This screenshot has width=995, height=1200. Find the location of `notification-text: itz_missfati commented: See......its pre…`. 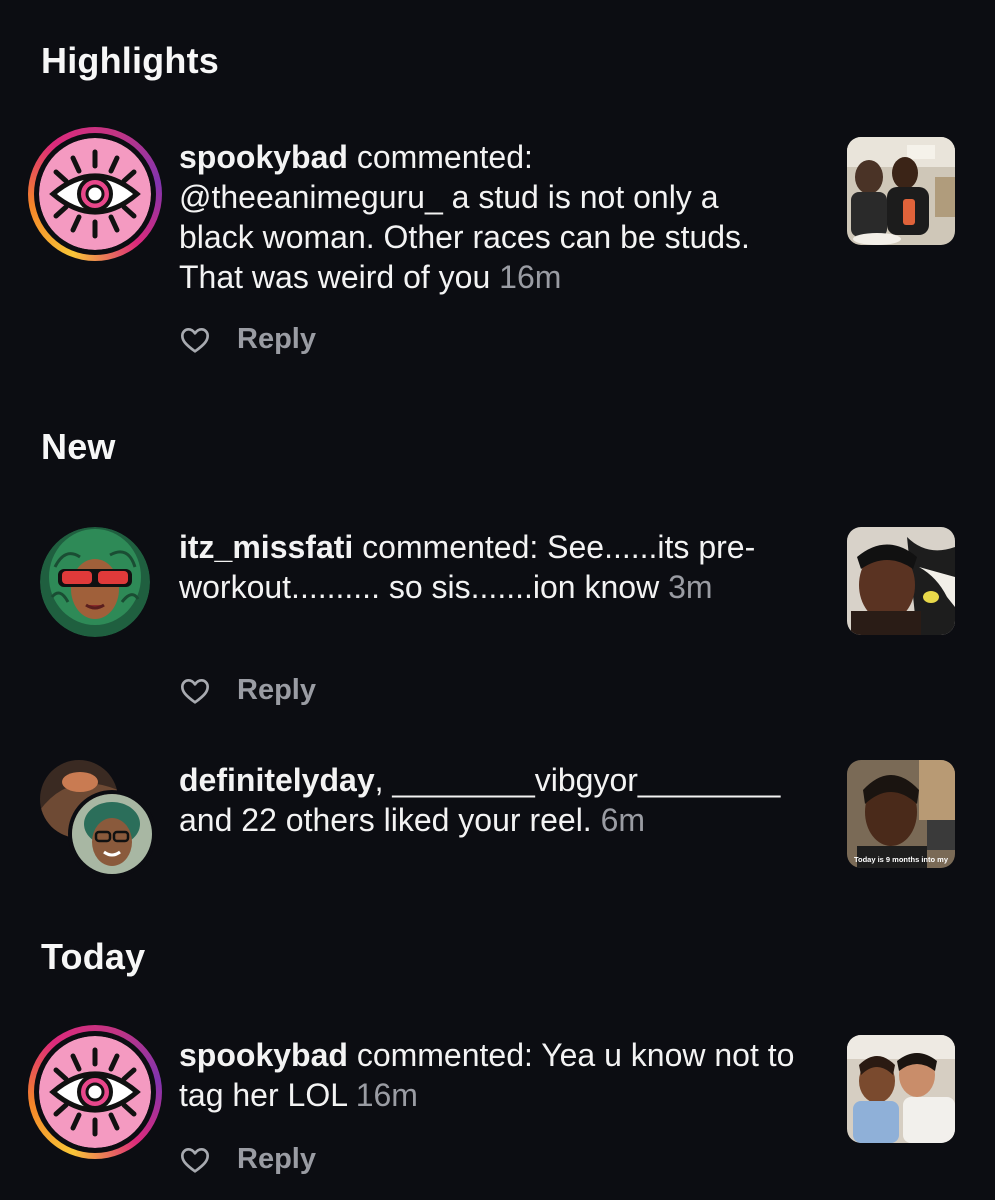

notification-text: itz_missfati commented: See......its pre… is located at coordinates (467, 567).